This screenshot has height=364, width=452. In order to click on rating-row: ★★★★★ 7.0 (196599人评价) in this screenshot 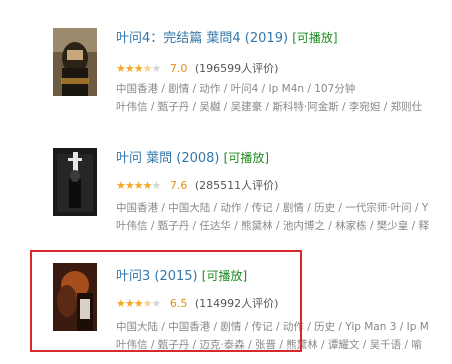, I will do `click(197, 69)`.